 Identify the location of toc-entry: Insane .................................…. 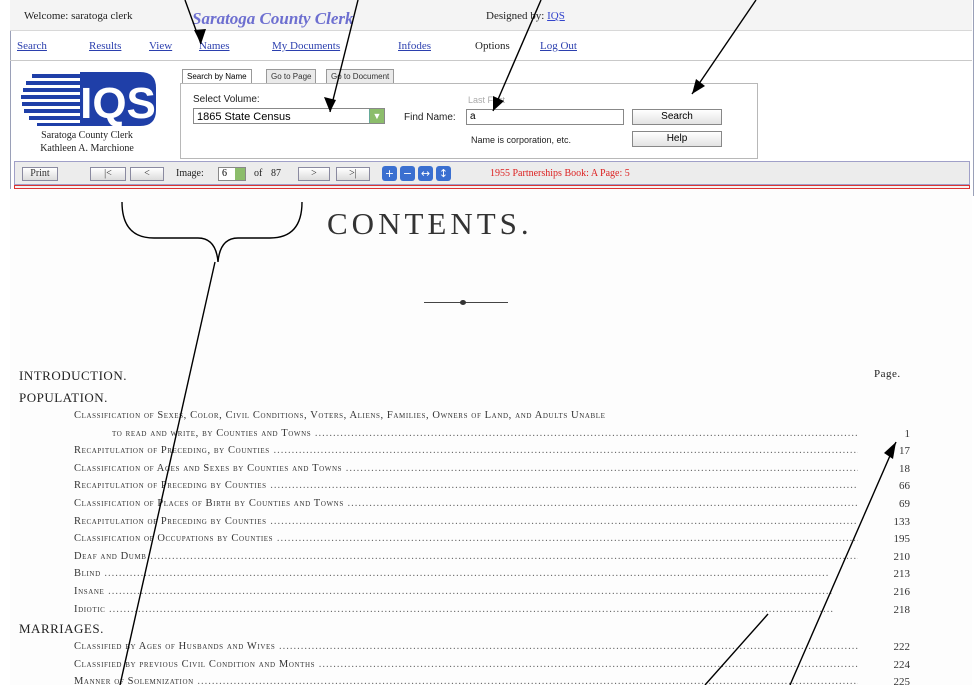
(466, 592).